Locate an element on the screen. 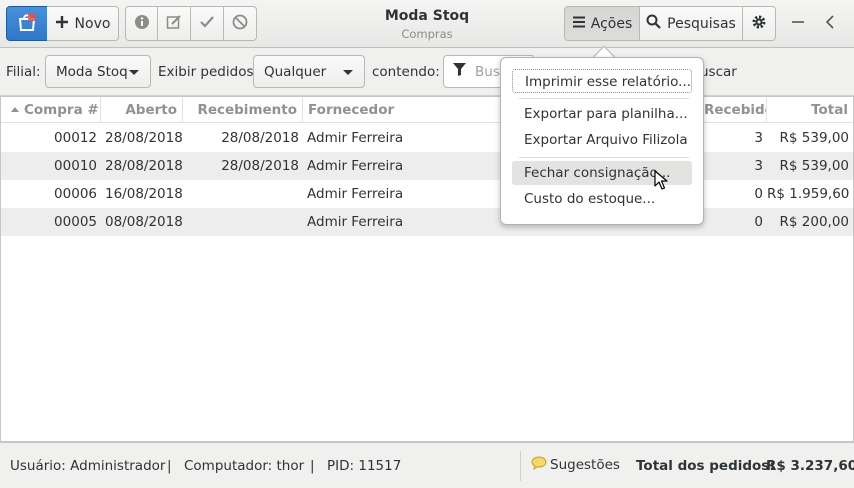 The width and height of the screenshot is (854, 488). branch-combo-value: Moda Stoq is located at coordinates (92, 71).